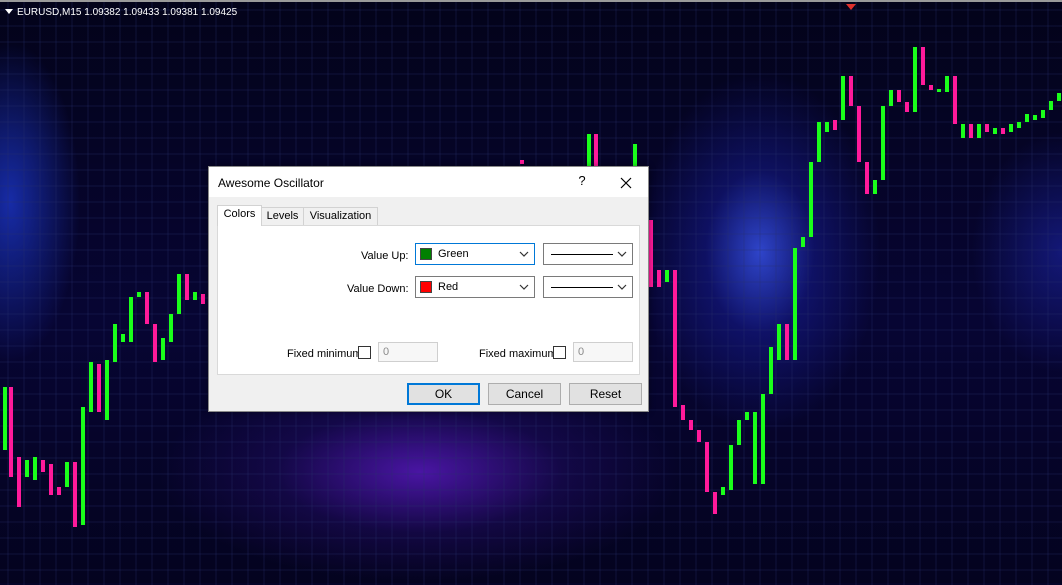 Image resolution: width=1062 pixels, height=585 pixels. I want to click on chevron-down-icon, so click(622, 254).